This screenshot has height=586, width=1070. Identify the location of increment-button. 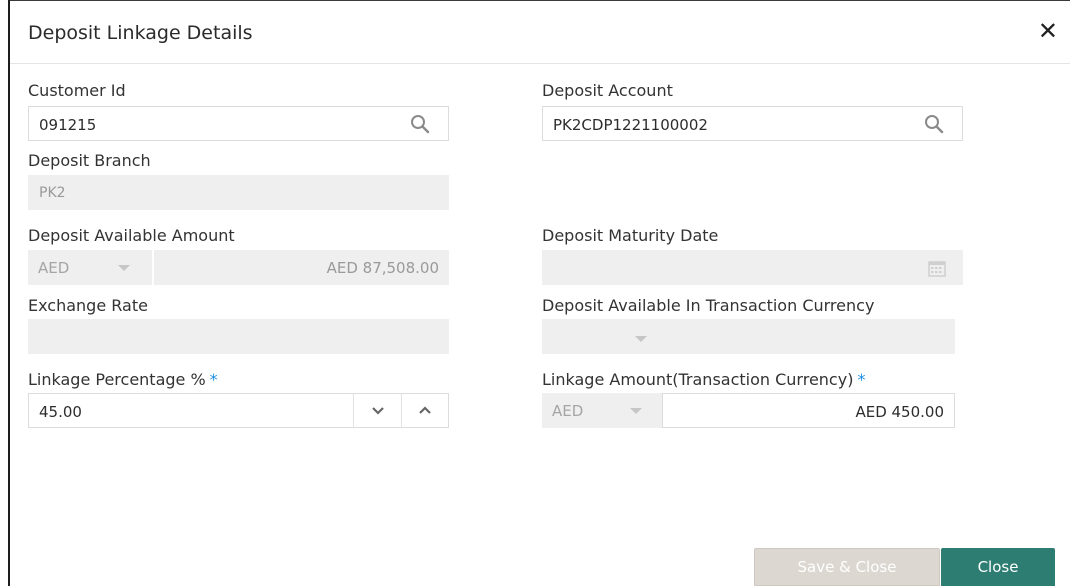
(425, 410).